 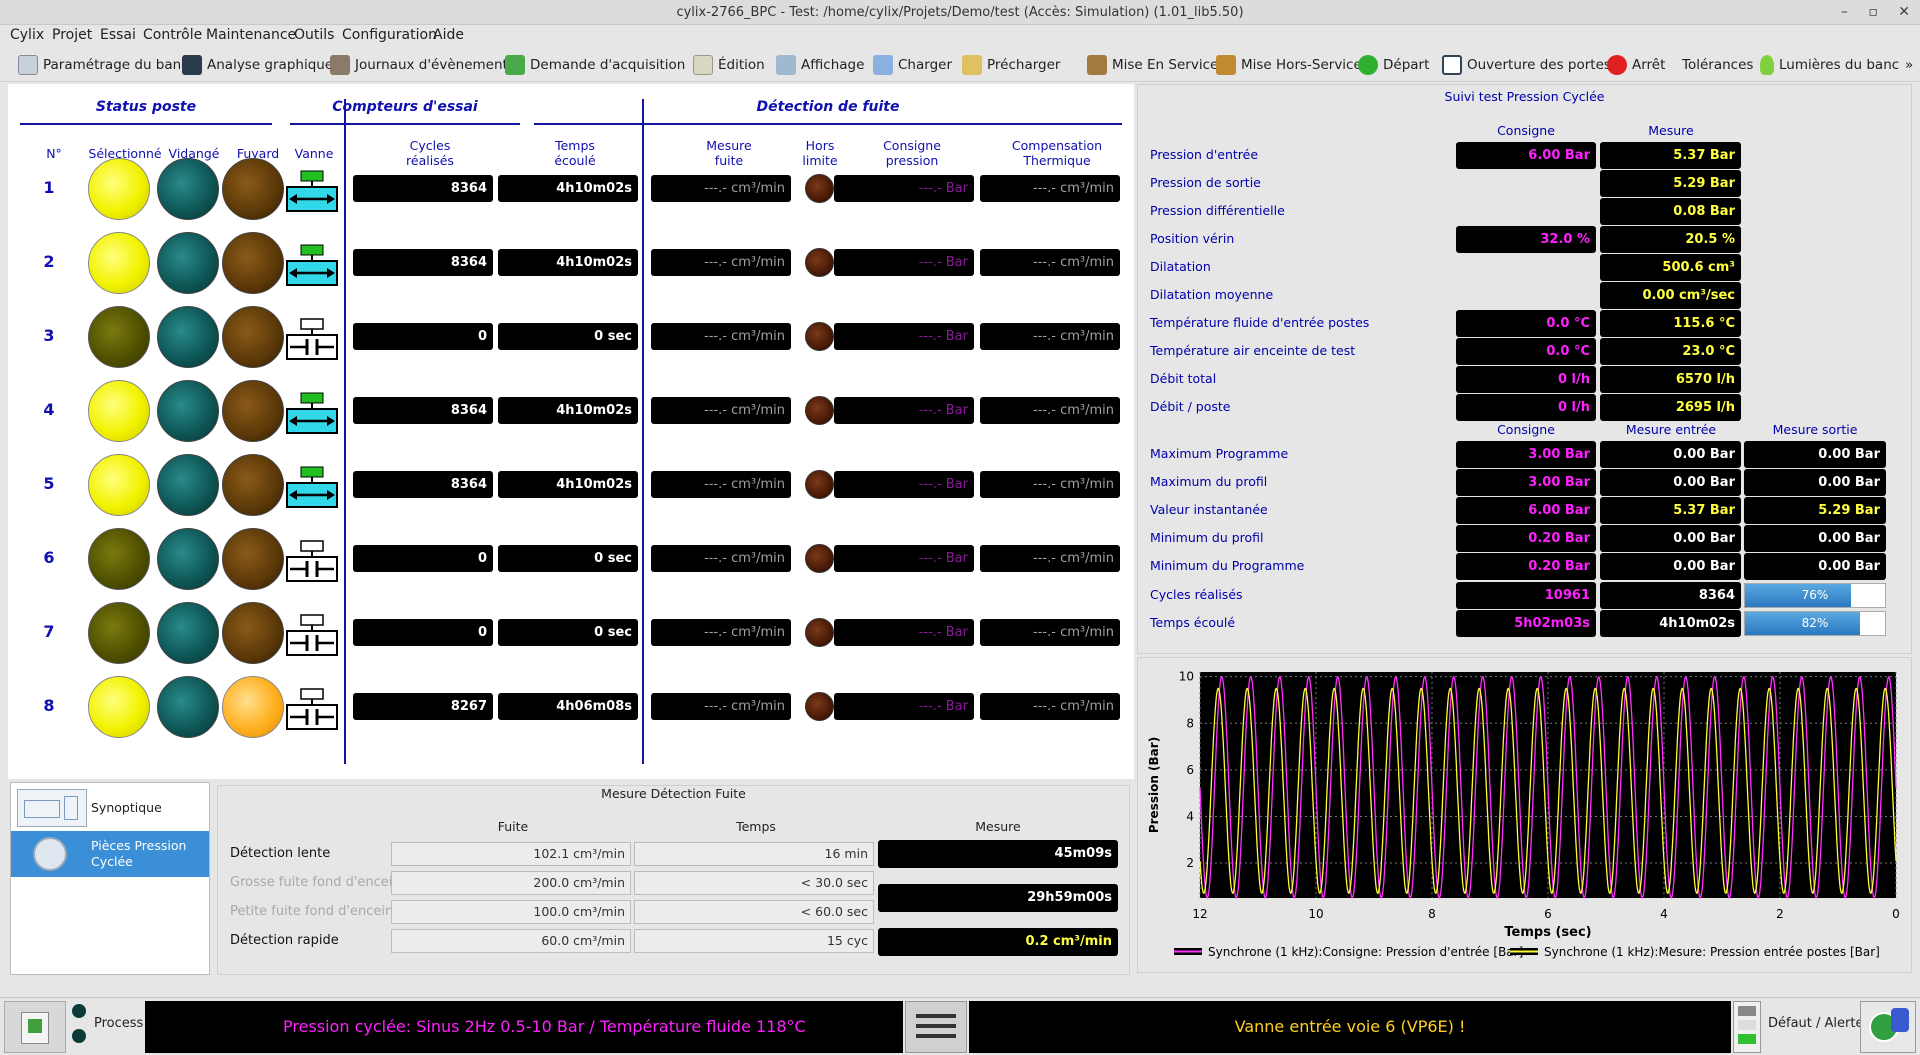 I want to click on suivi-label: Température air enceinte de test, so click(x=1253, y=350).